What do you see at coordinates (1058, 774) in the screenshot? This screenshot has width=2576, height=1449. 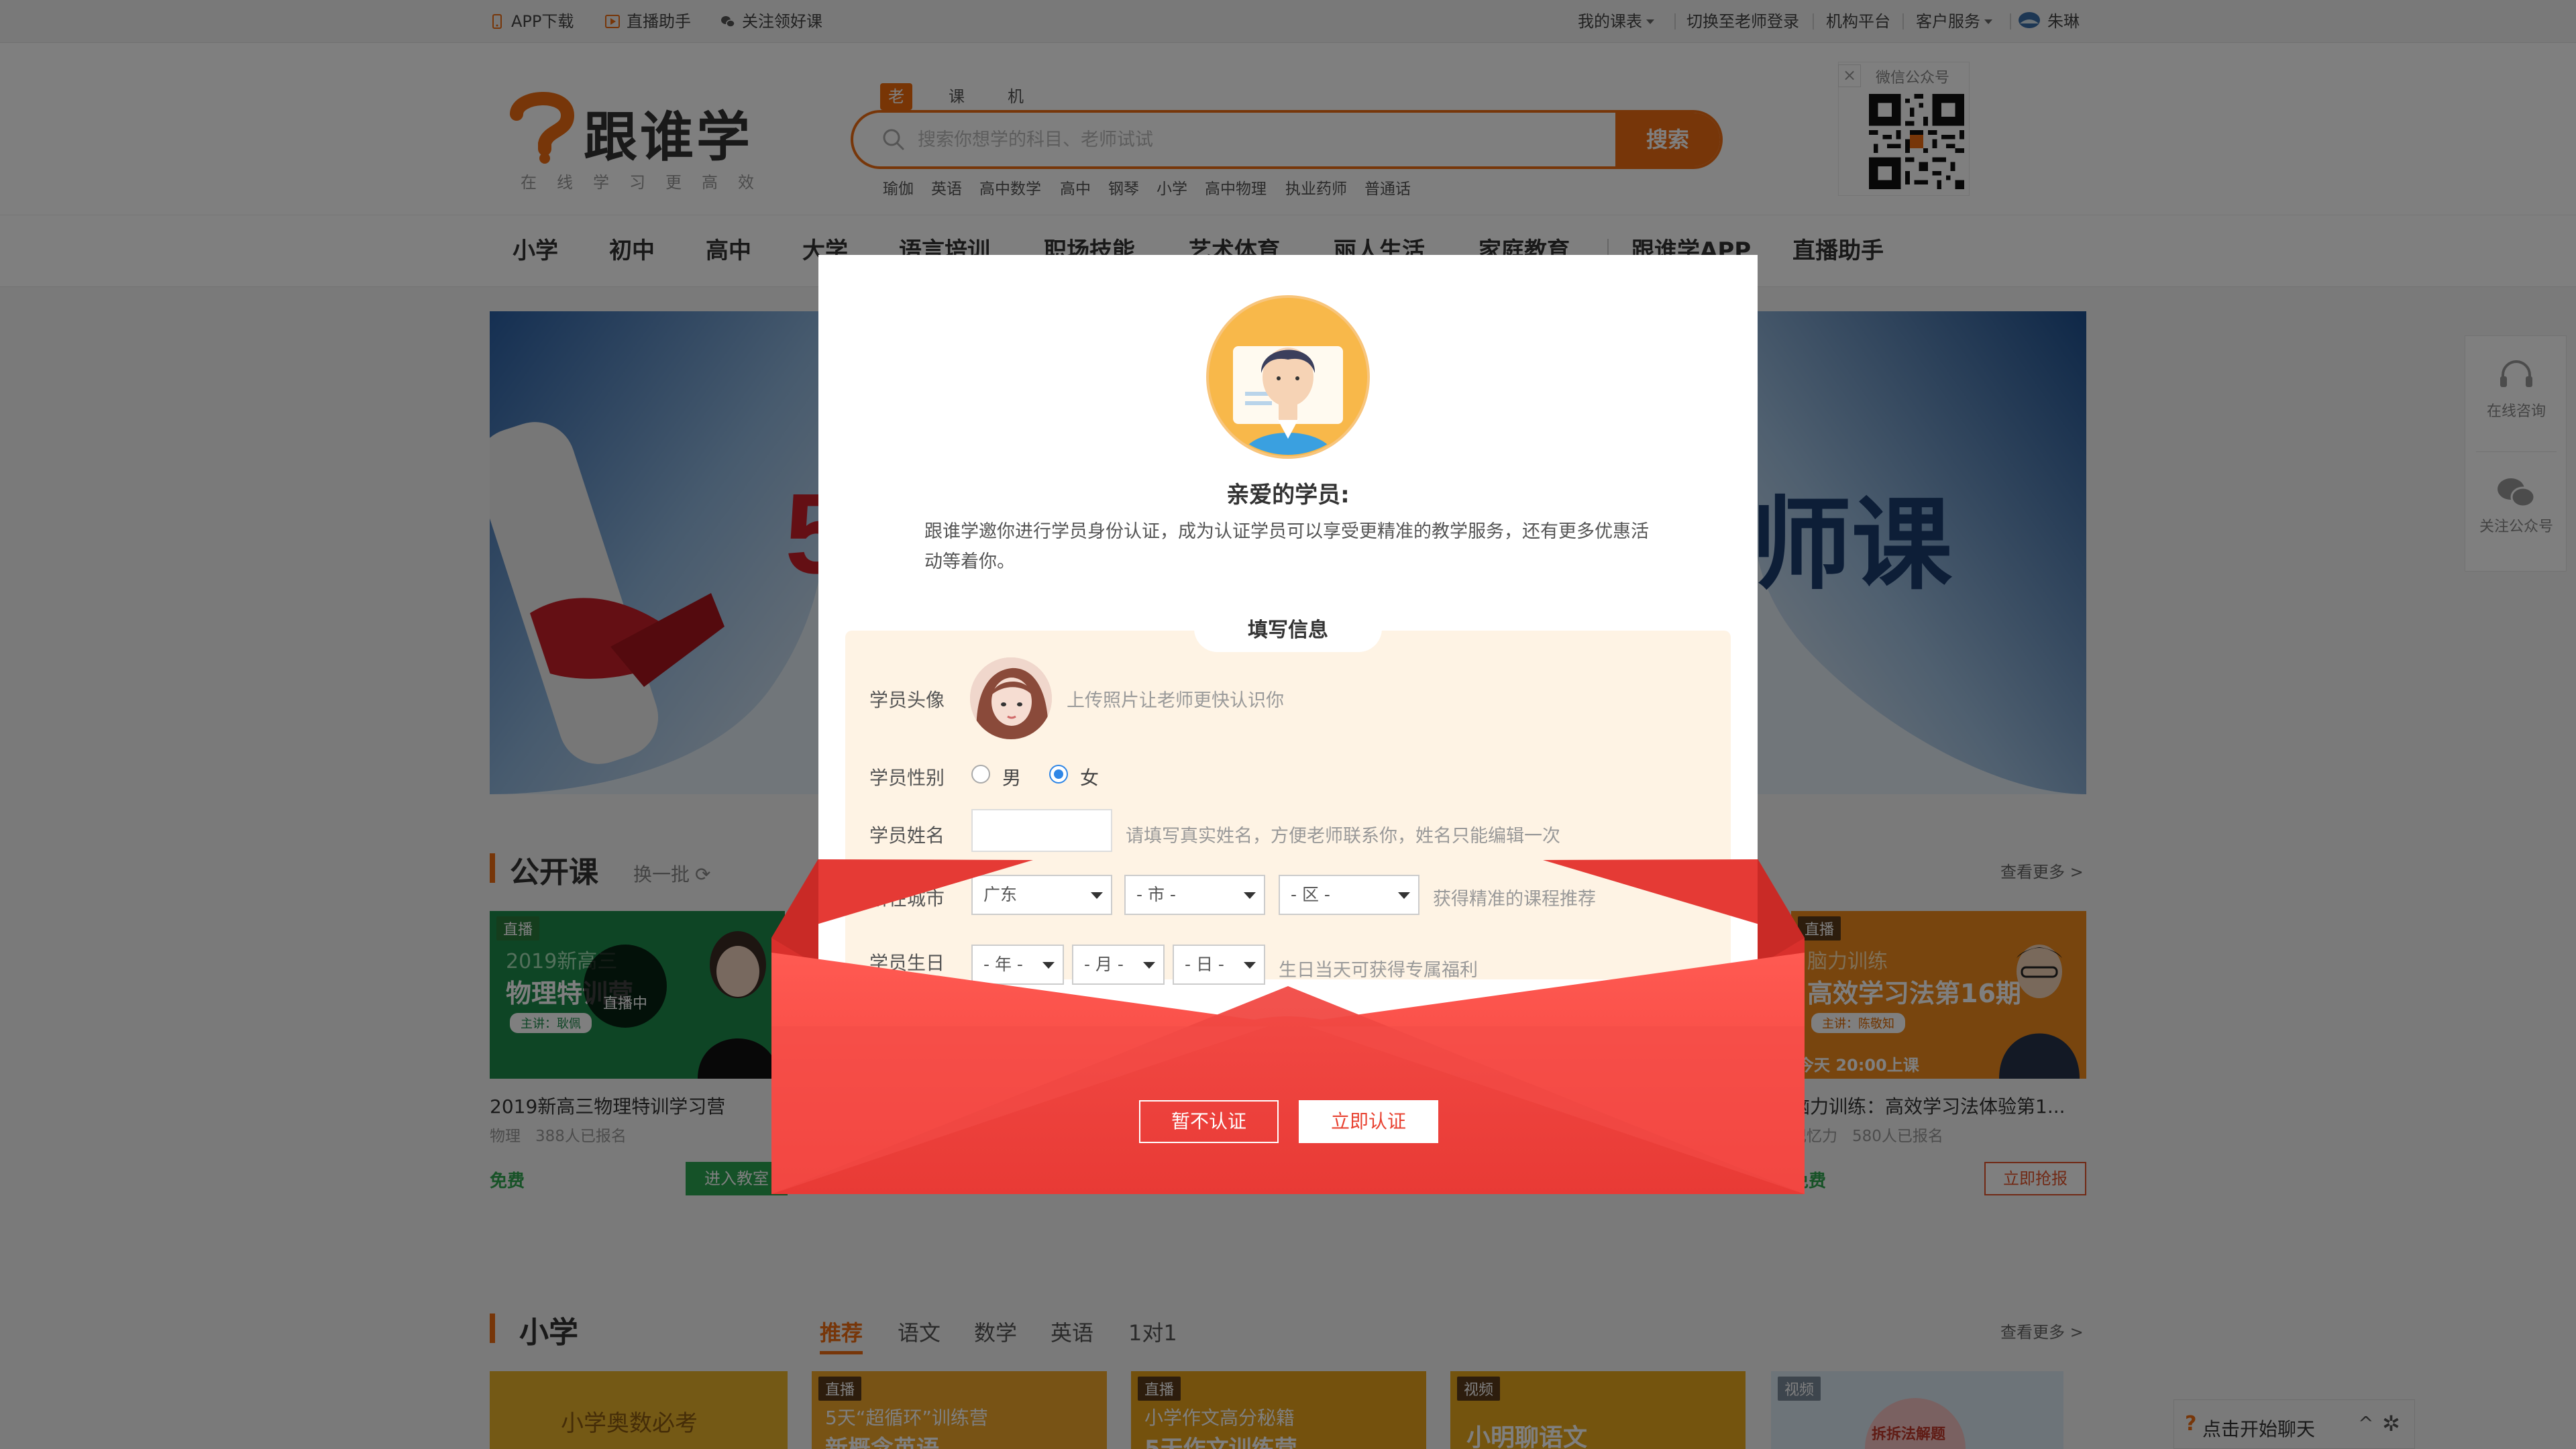 I see `gender-radio-female` at bounding box center [1058, 774].